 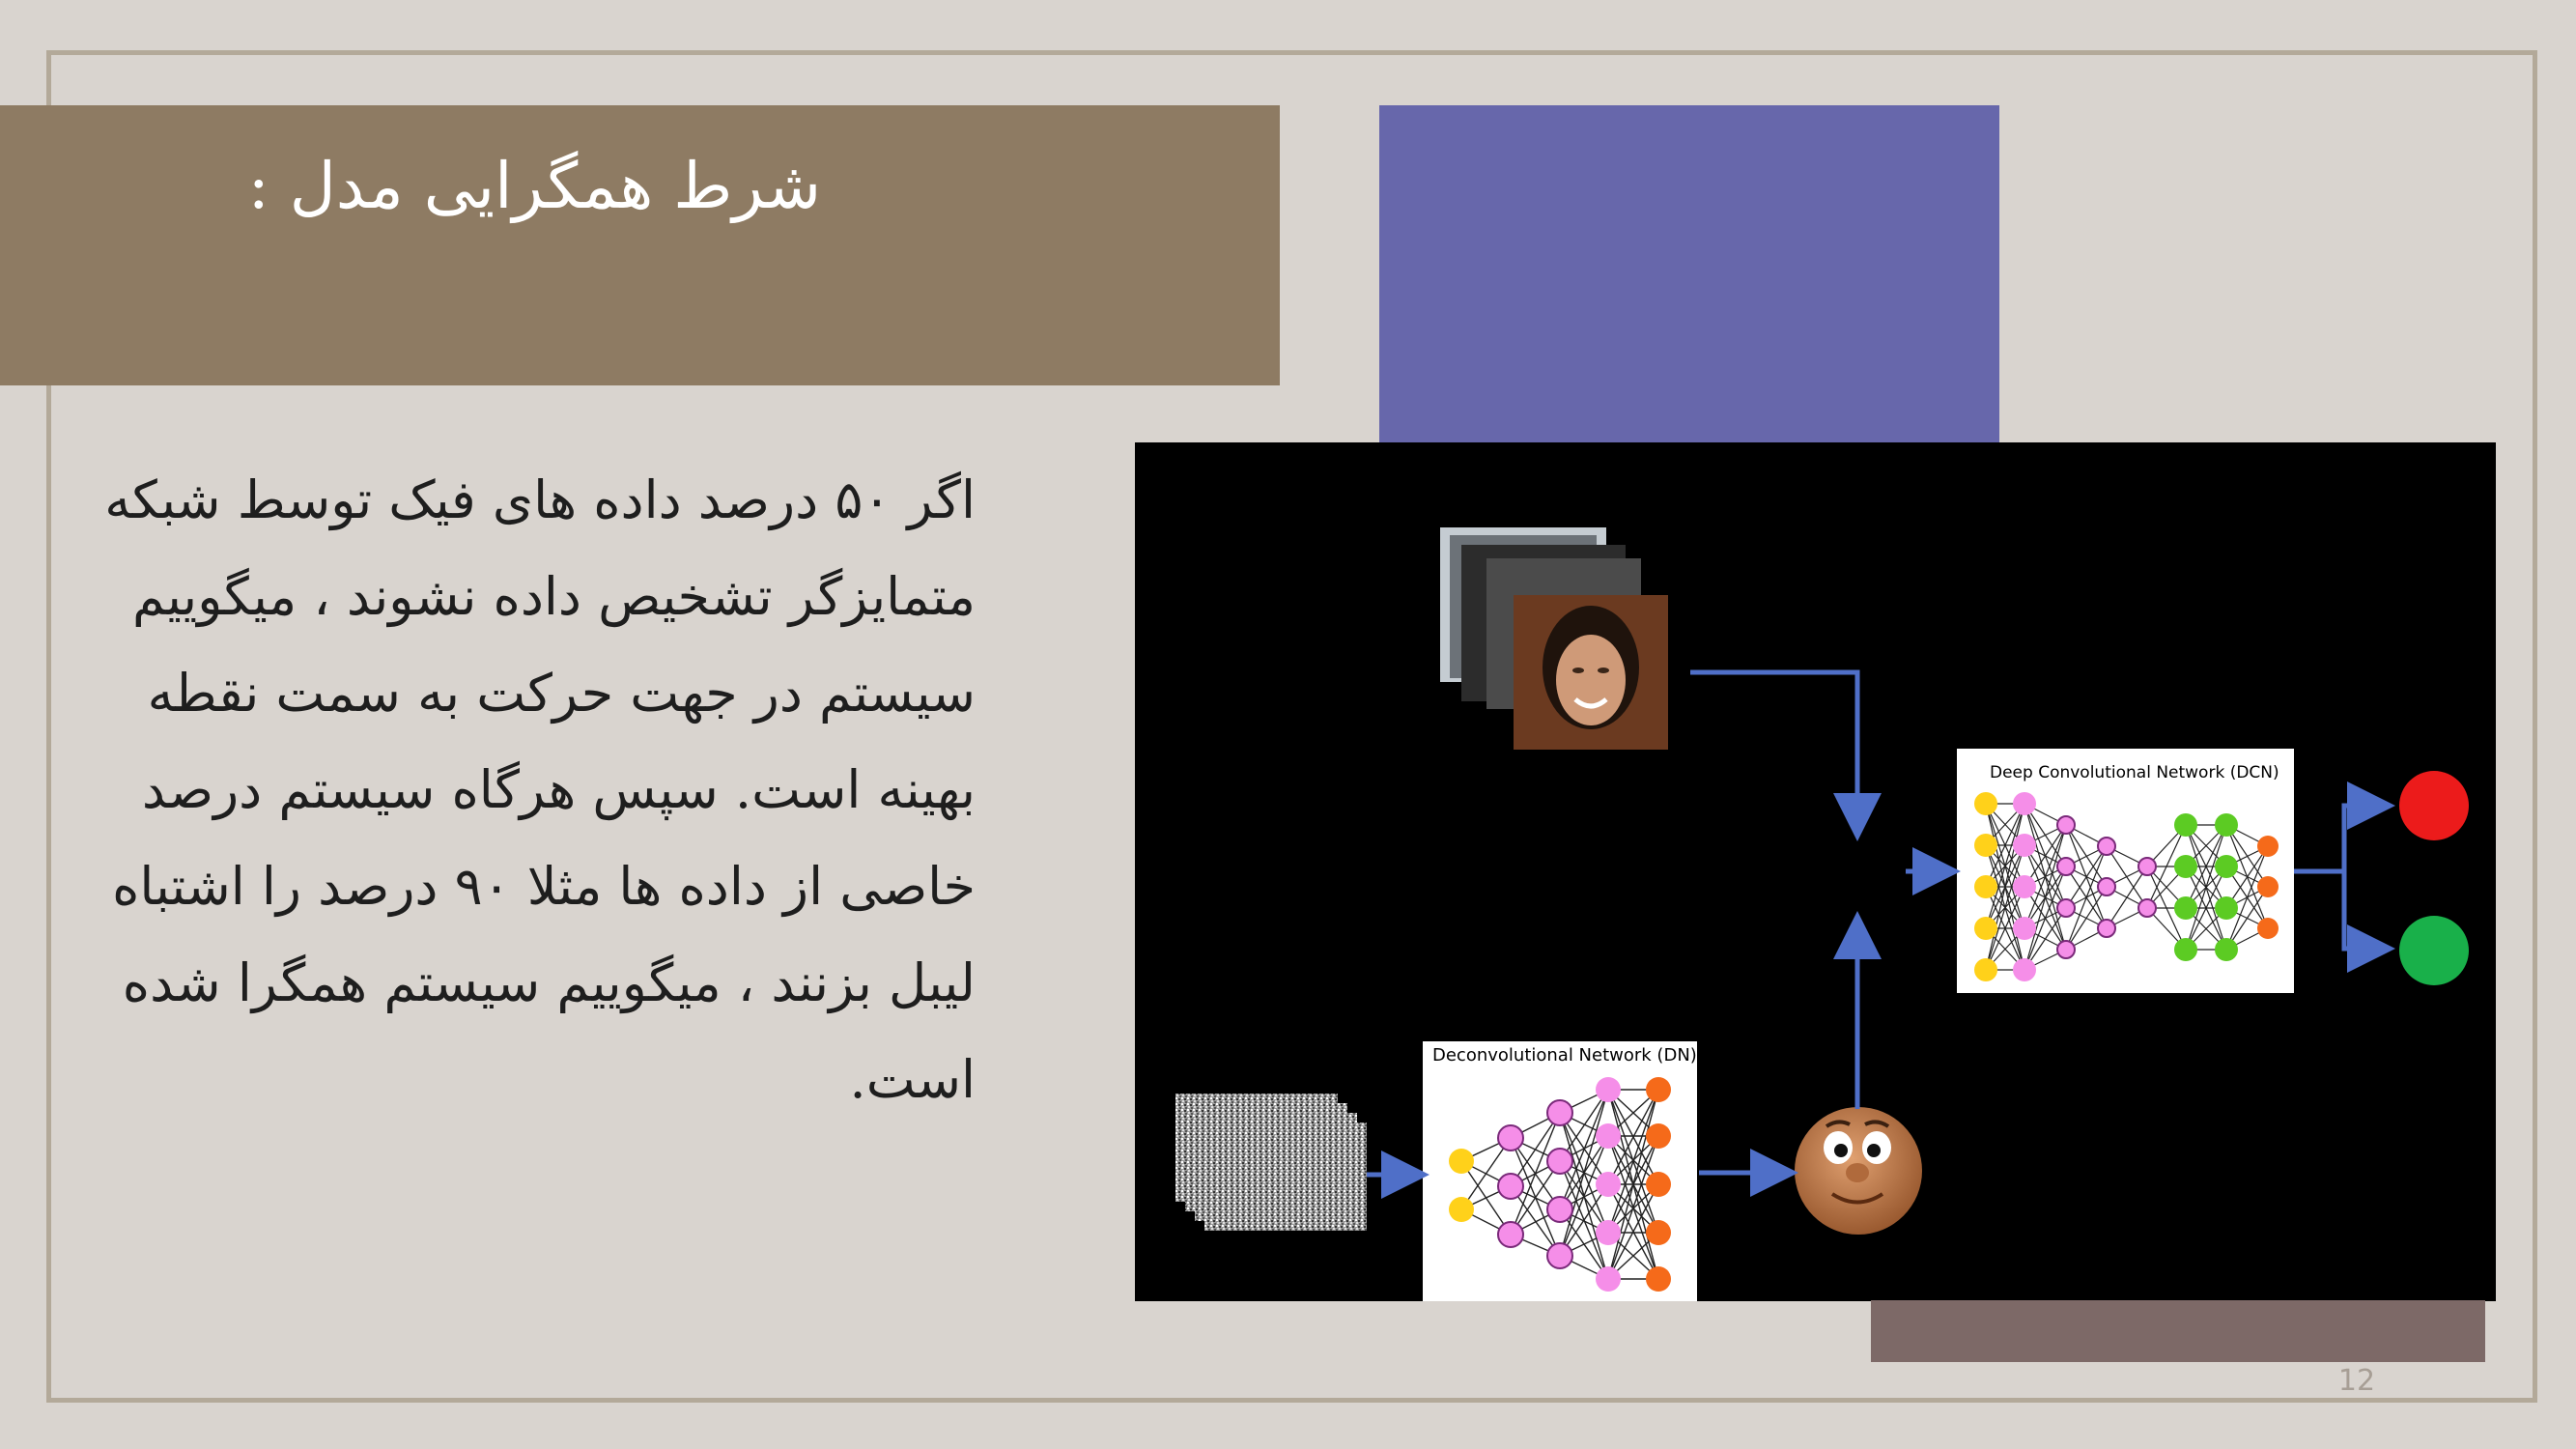 What do you see at coordinates (553, 596) in the screenshot?
I see `body-line: متمایزگر تشخیص داده نشوند ، میگوییم` at bounding box center [553, 596].